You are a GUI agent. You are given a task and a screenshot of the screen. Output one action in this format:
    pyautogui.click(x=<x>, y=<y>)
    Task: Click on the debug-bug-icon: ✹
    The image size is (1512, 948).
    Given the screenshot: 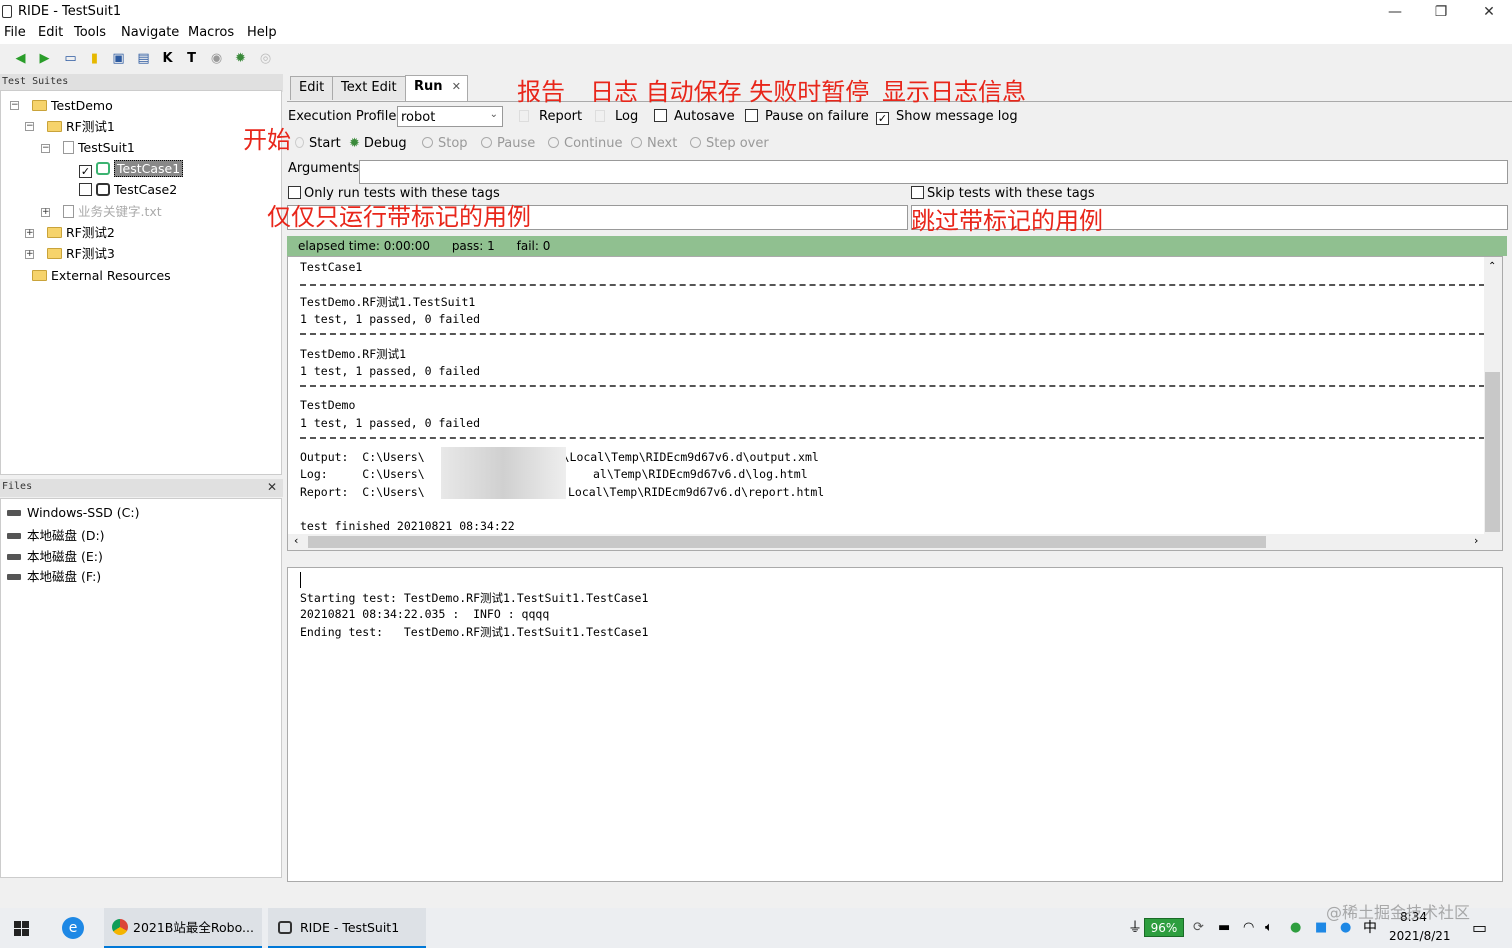 What is the action you would take?
    pyautogui.click(x=240, y=58)
    